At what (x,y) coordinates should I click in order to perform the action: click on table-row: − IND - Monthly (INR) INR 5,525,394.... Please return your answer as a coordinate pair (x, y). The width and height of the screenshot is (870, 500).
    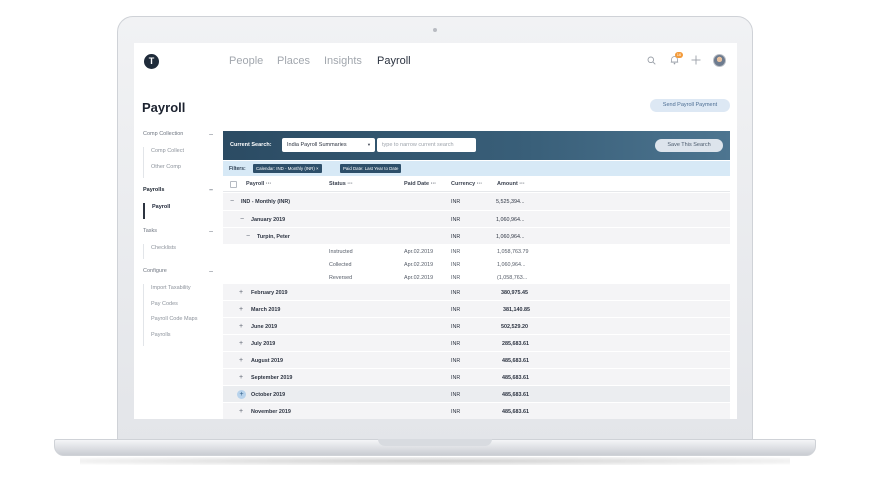
    Looking at the image, I should click on (476, 202).